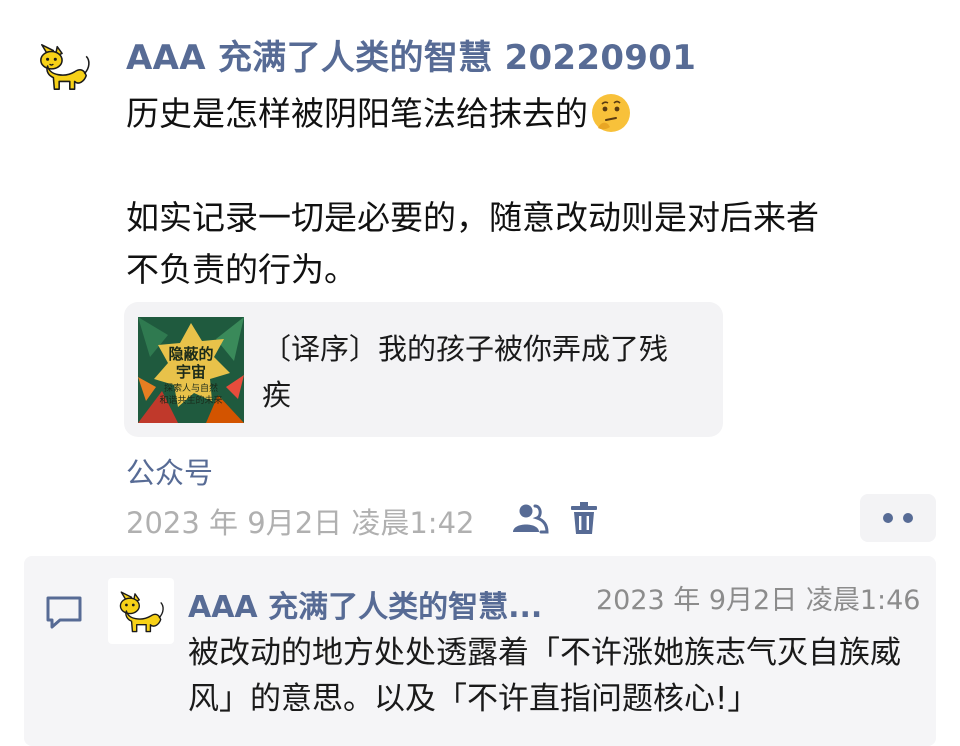  I want to click on cover-title-line-2: 宇宙, so click(190, 372).